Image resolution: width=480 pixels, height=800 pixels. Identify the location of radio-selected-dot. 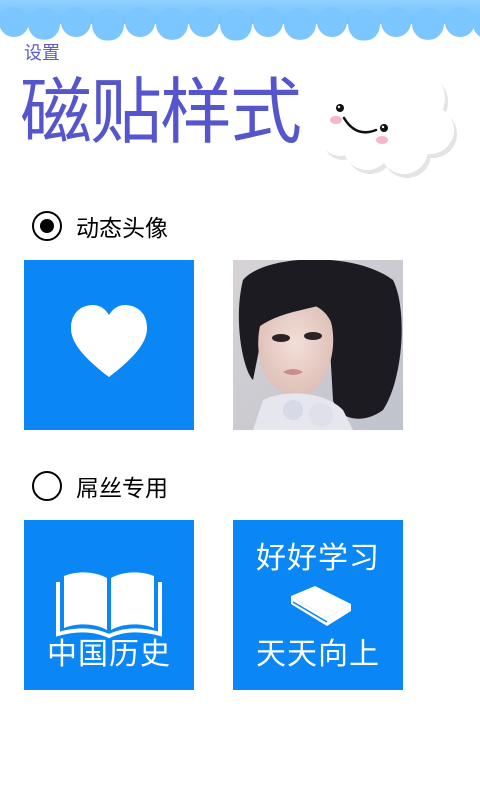
(47, 226).